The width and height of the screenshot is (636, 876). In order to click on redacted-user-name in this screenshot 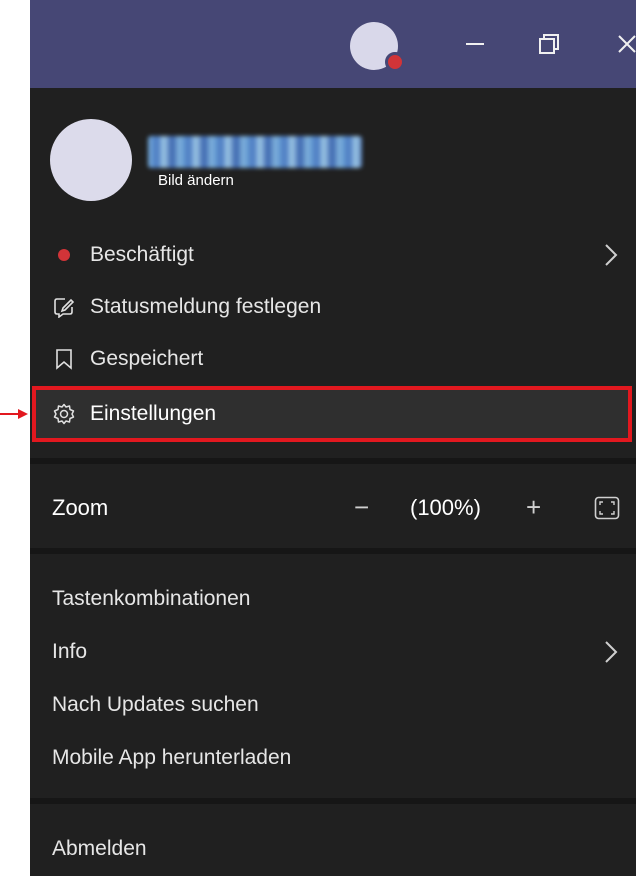, I will do `click(255, 152)`.